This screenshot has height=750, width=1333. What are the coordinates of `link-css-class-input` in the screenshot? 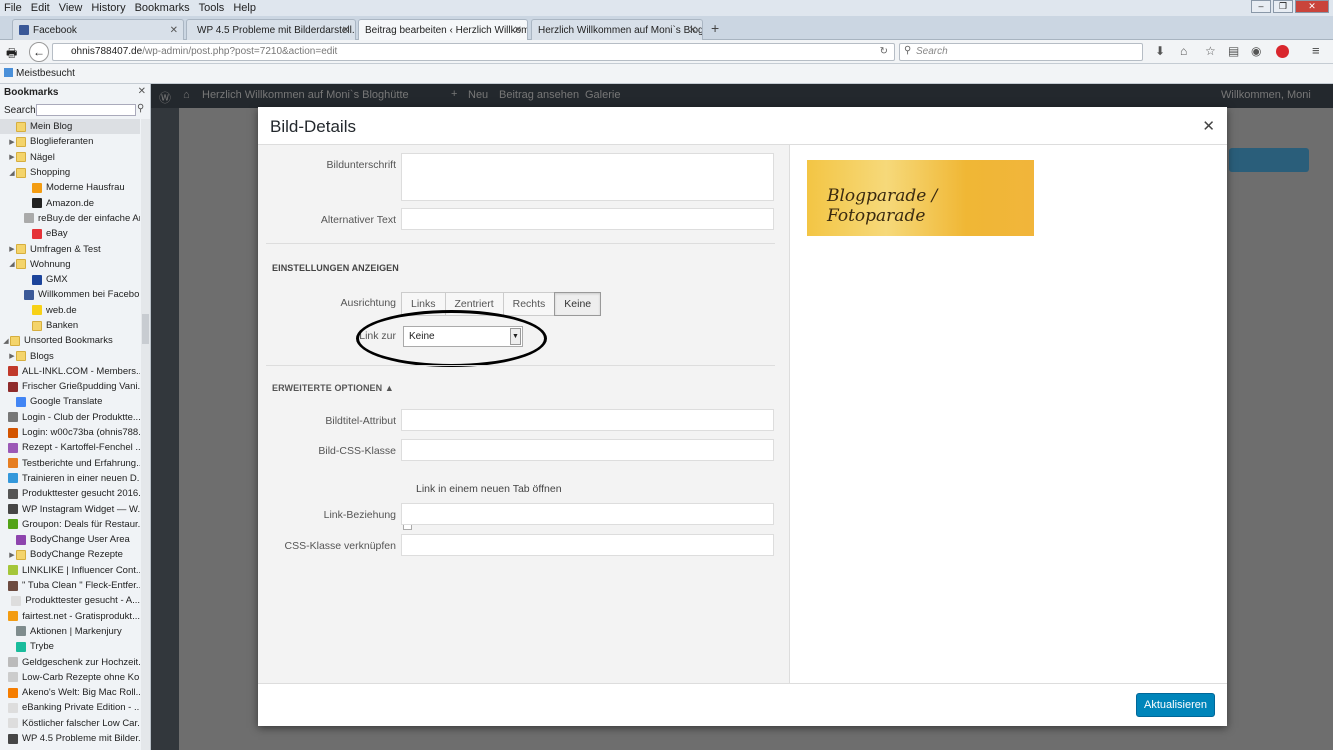 It's located at (587, 545).